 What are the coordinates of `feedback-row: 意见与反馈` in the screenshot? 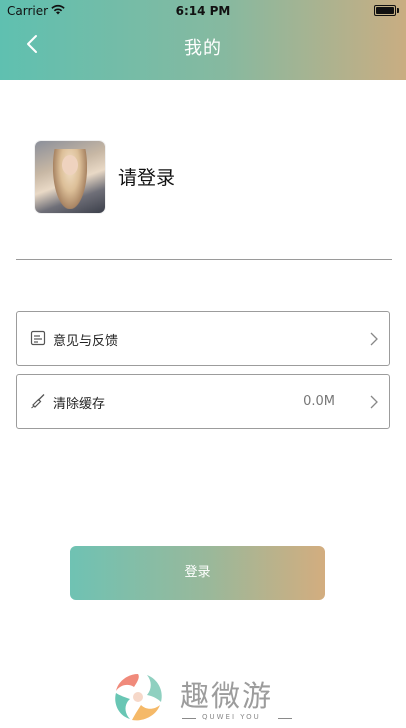 It's located at (203, 338).